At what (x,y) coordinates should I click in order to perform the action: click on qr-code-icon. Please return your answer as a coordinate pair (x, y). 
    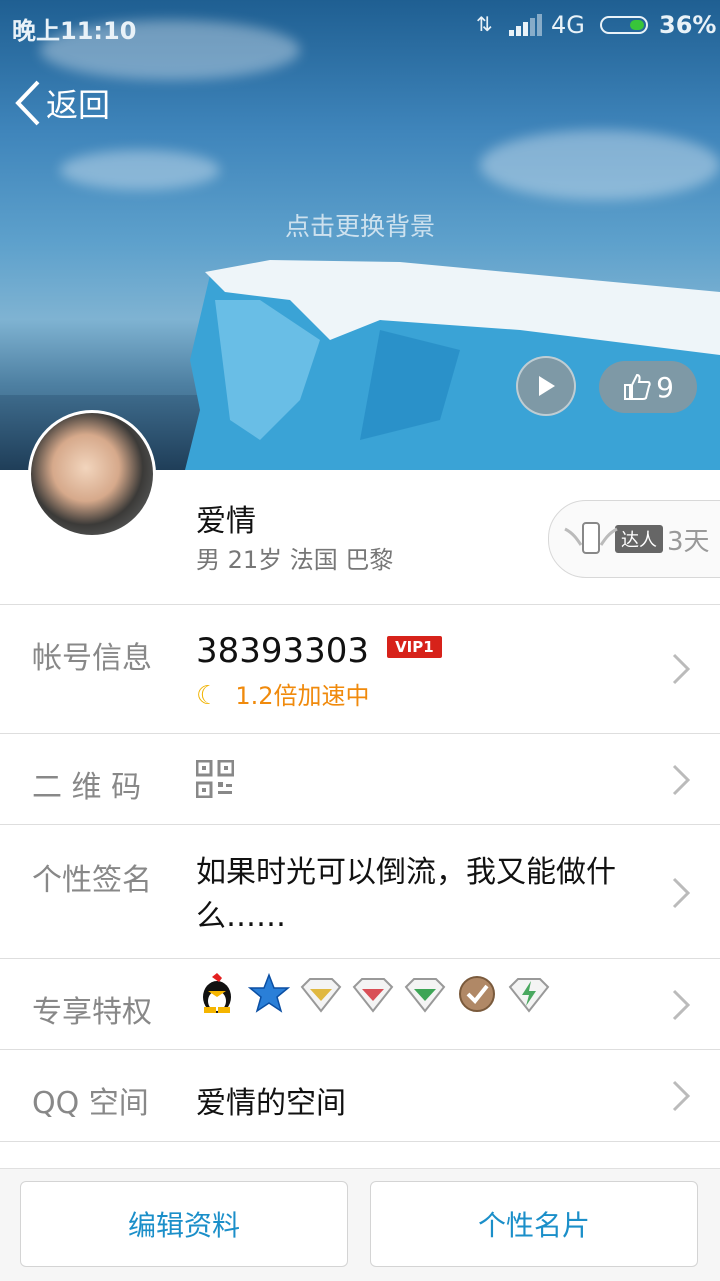
    Looking at the image, I should click on (215, 779).